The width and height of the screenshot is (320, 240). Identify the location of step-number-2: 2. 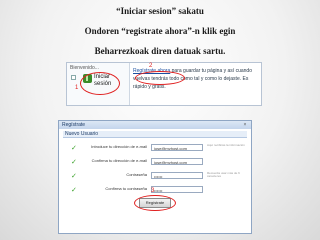
(151, 66).